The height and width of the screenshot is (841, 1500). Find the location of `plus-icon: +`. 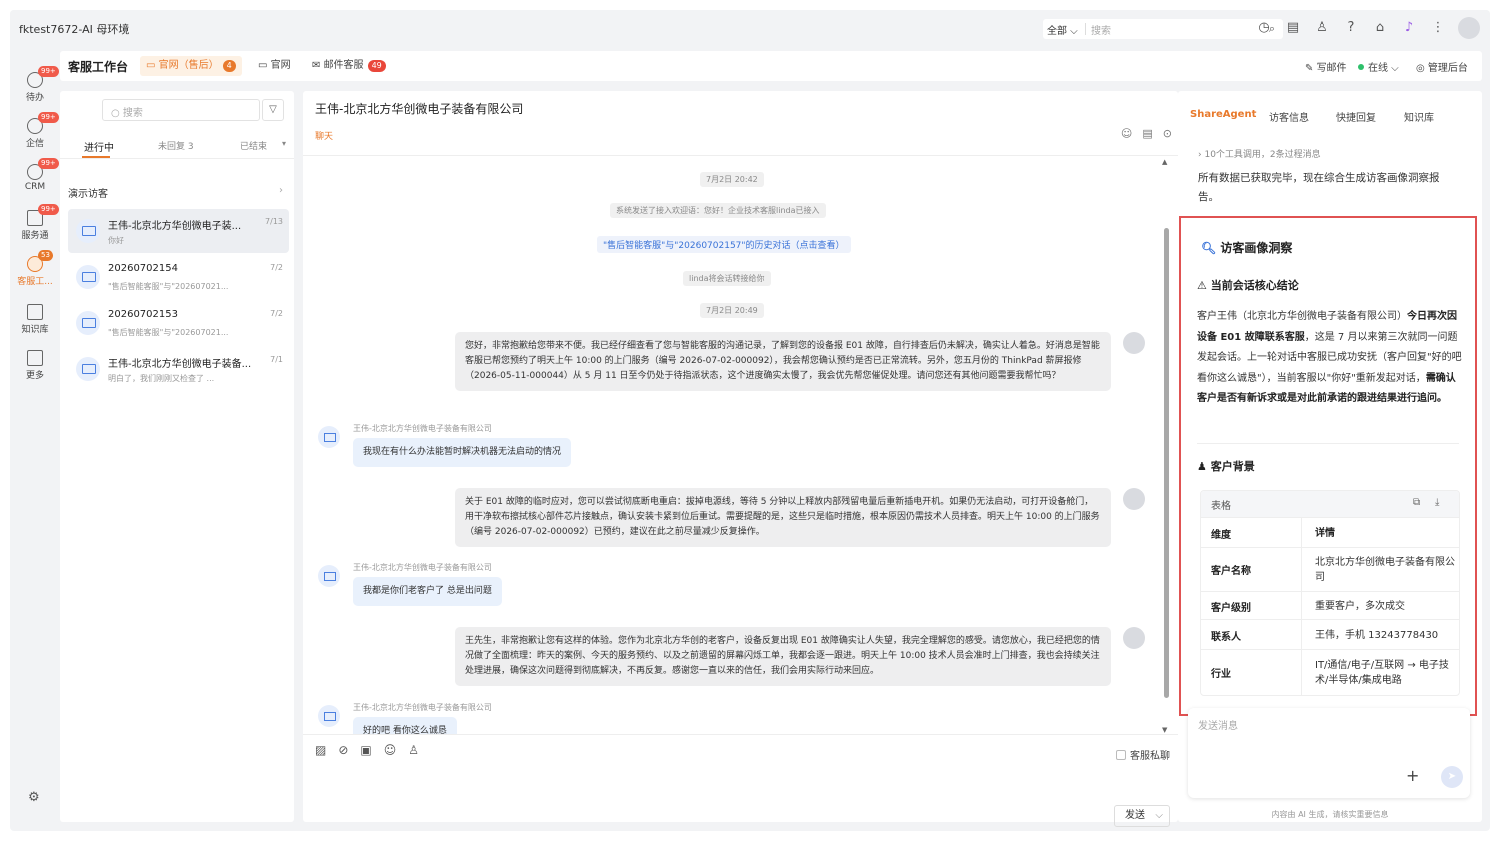

plus-icon: + is located at coordinates (1412, 775).